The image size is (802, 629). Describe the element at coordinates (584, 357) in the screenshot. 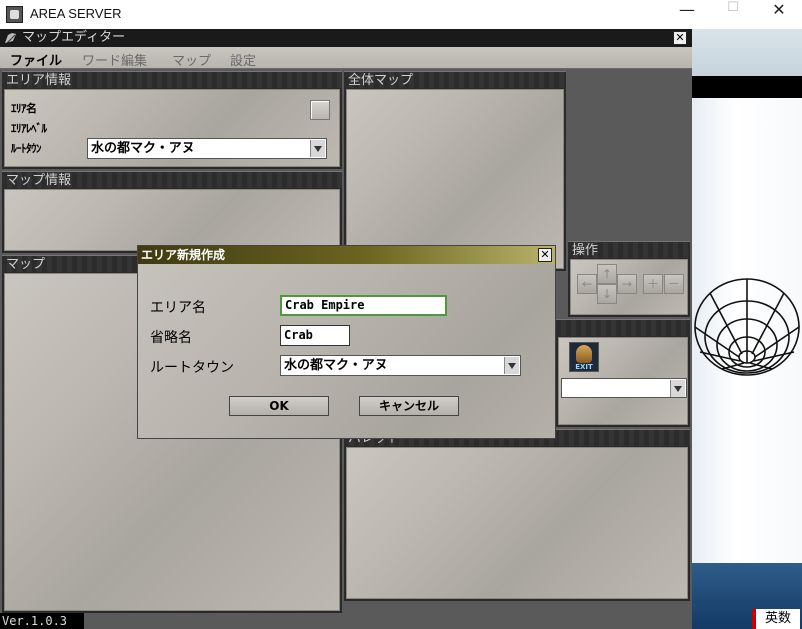

I see `exit-icon: EXIT` at that location.